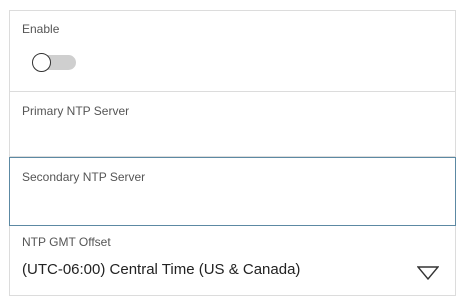 This screenshot has height=296, width=457. Describe the element at coordinates (41, 62) in the screenshot. I see `toggle-knob` at that location.